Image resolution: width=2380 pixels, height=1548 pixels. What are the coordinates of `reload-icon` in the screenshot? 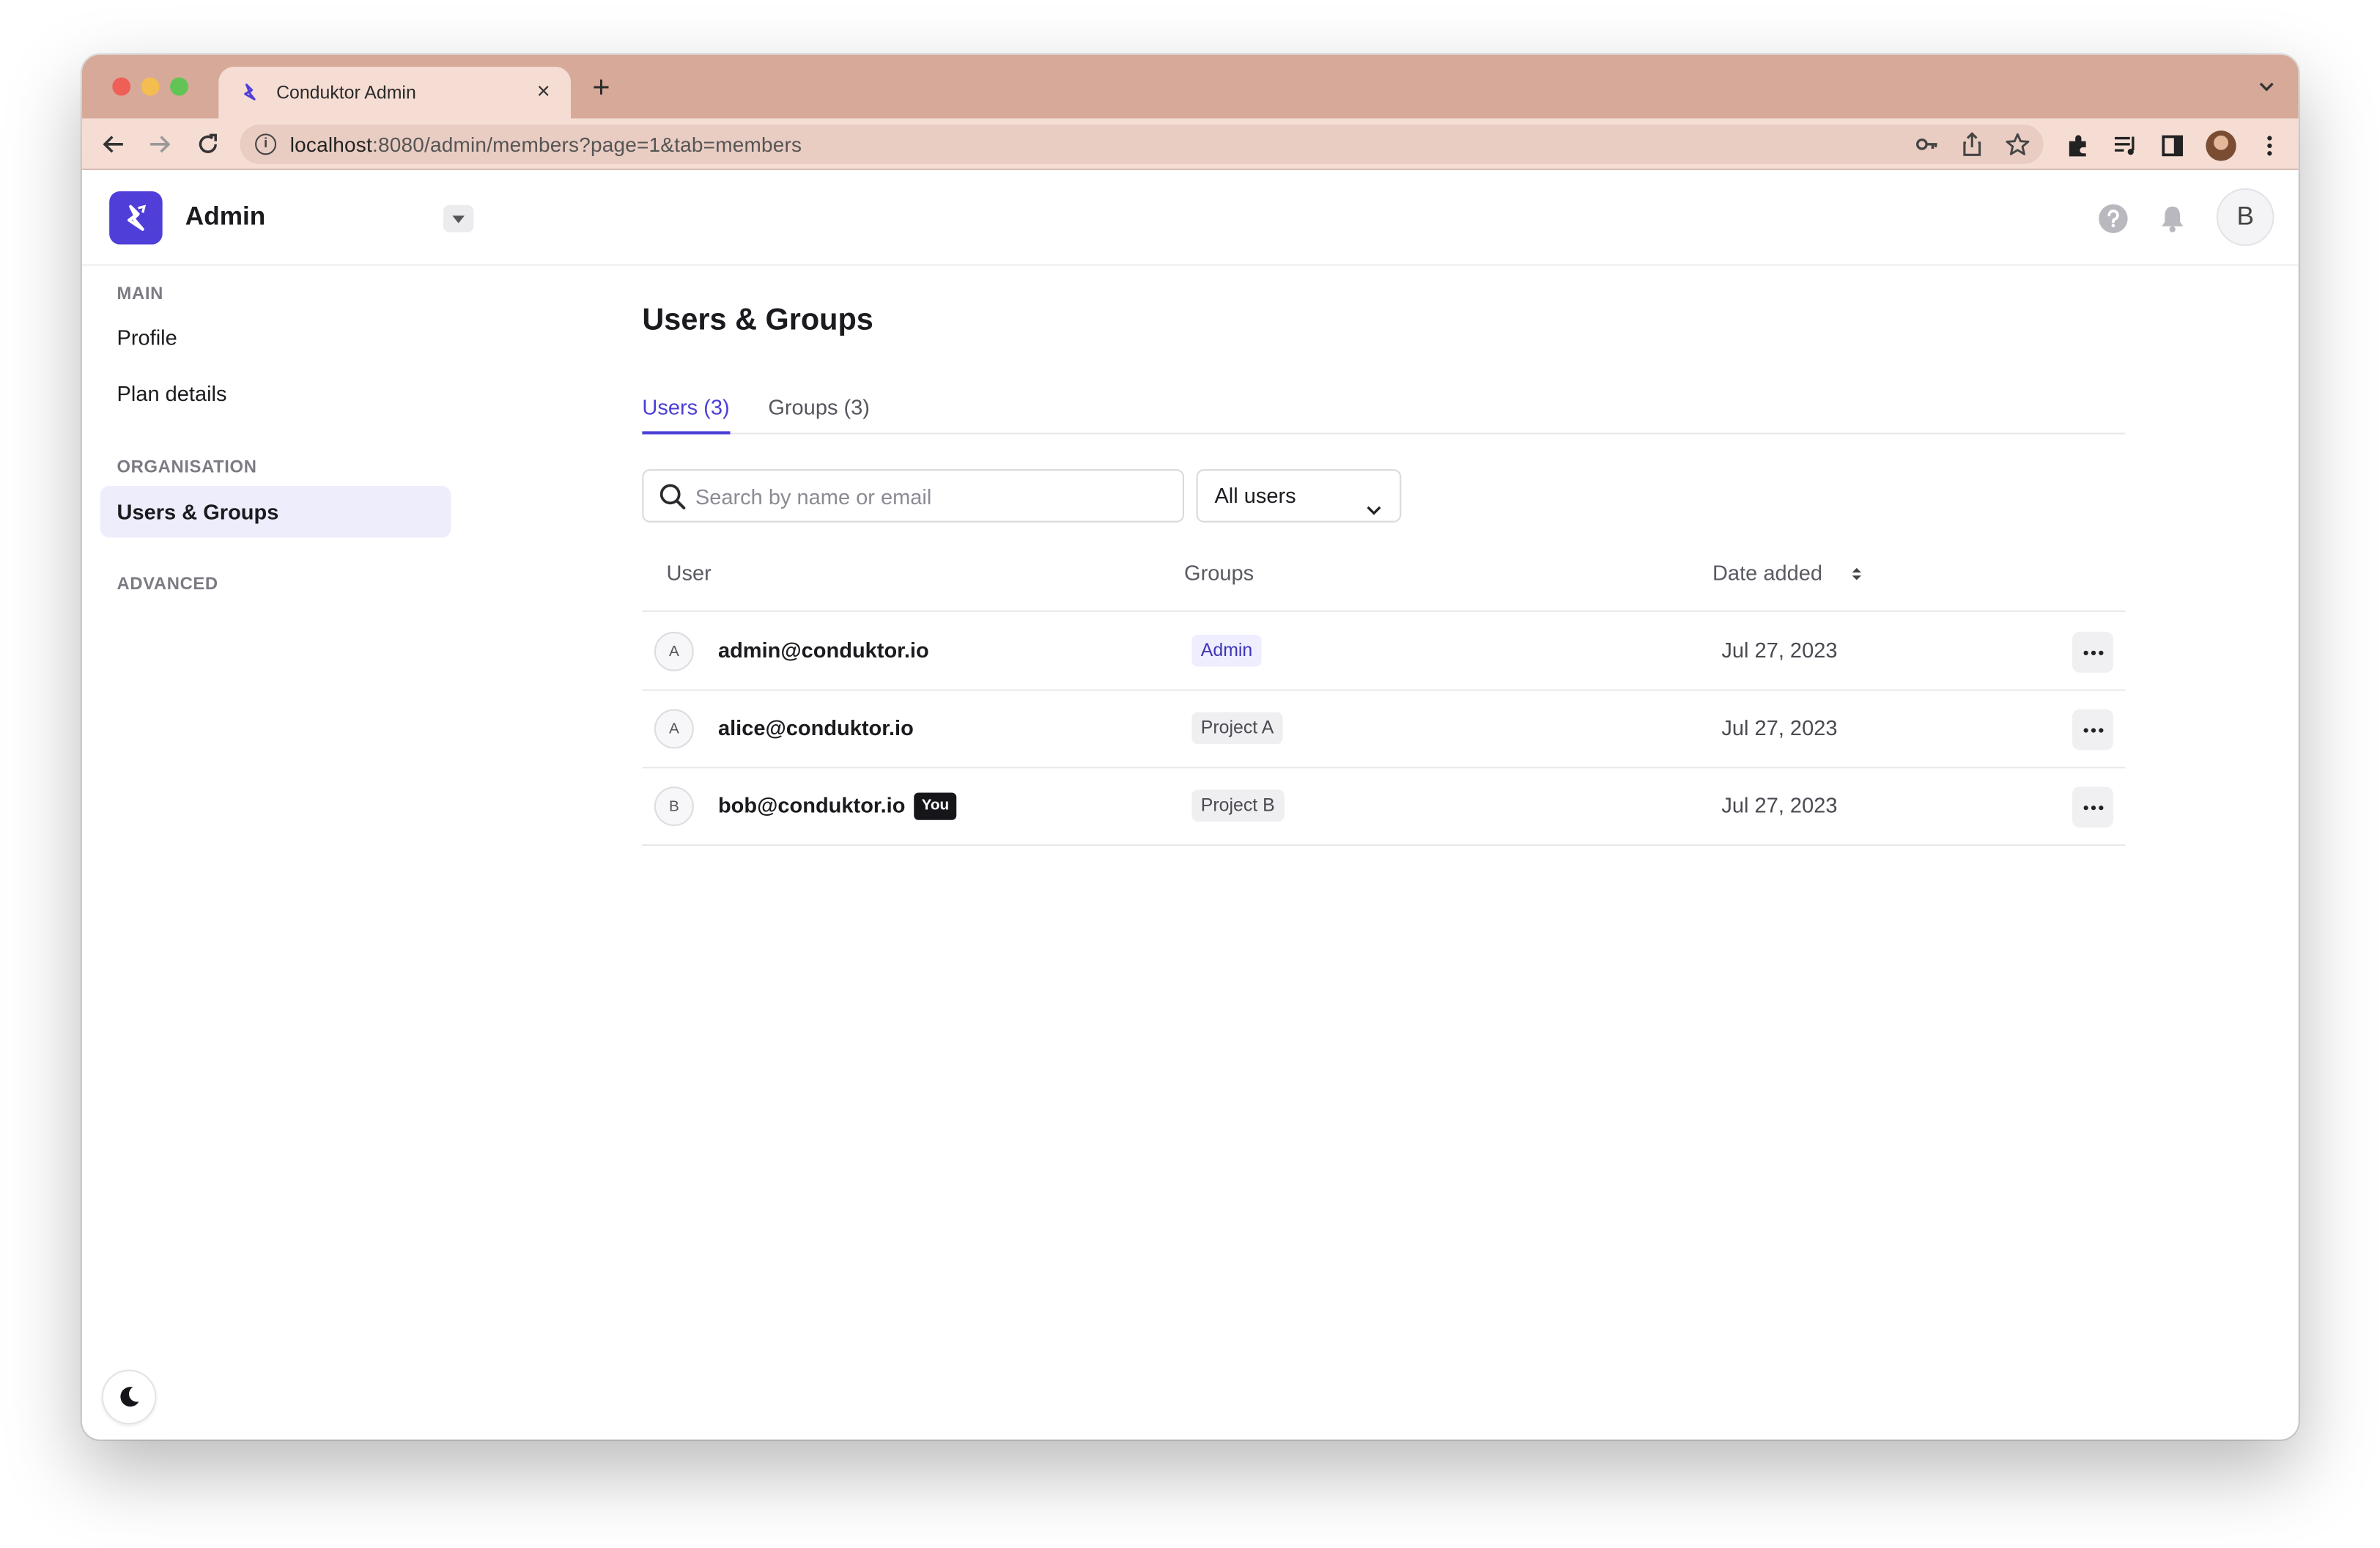 It's located at (207, 144).